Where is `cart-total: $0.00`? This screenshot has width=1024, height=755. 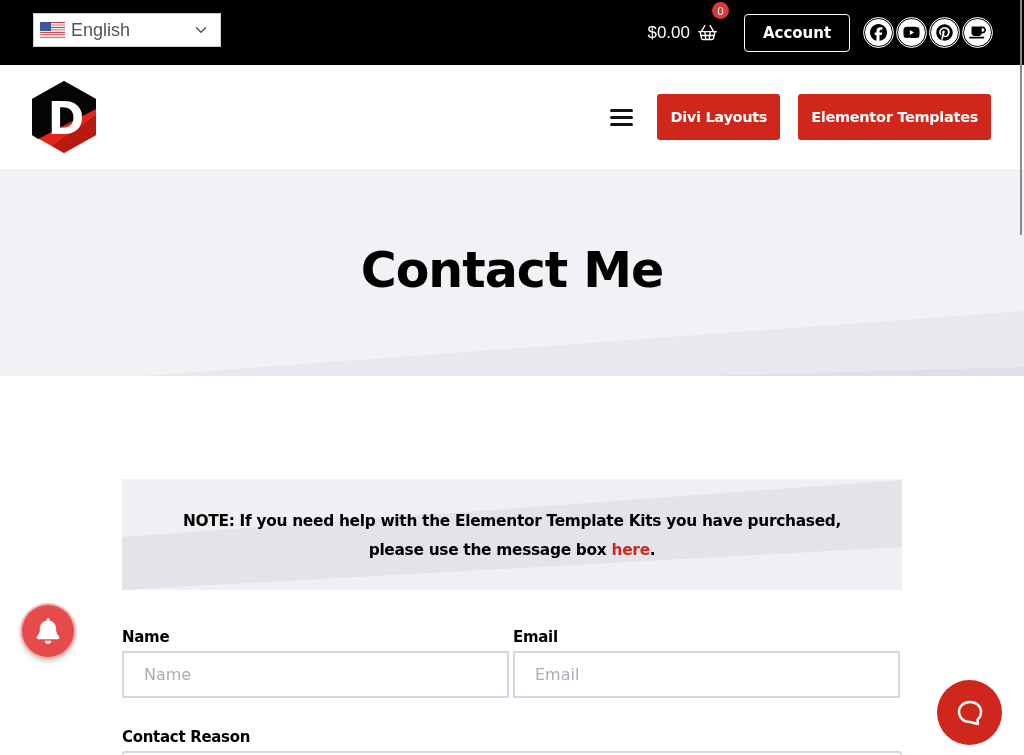 cart-total: $0.00 is located at coordinates (668, 32).